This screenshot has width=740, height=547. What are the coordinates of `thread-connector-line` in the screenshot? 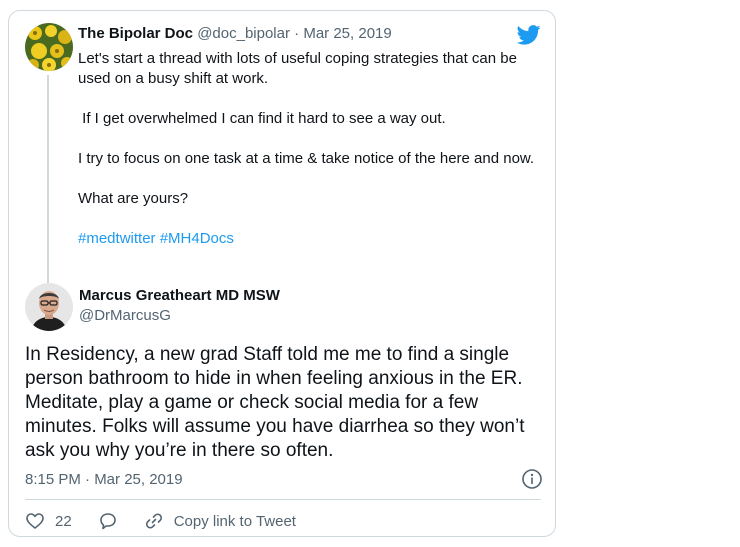 It's located at (48, 181).